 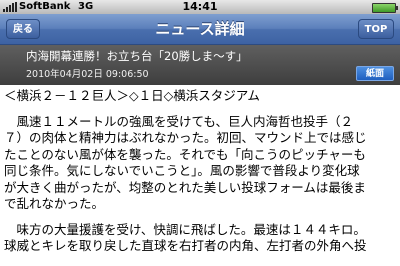 What do you see at coordinates (375, 73) in the screenshot?
I see `newspaper-button: 紙面` at bounding box center [375, 73].